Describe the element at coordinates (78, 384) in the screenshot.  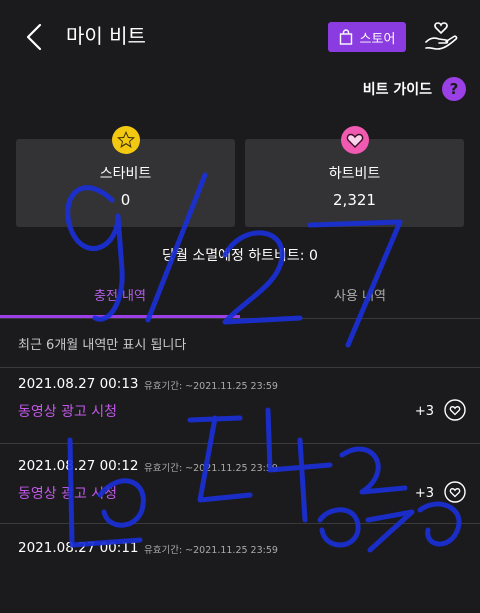
I see `history-date: 2021.08.27 00:13` at that location.